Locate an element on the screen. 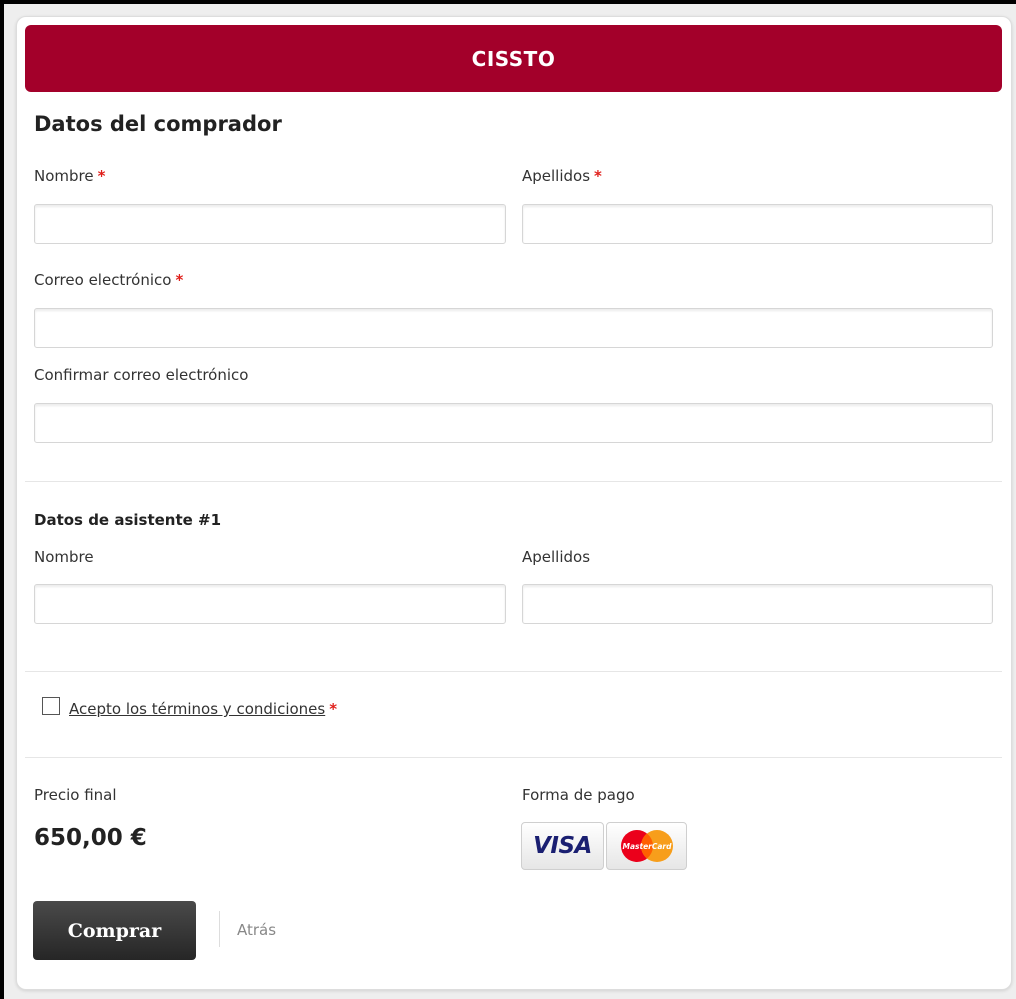  terms-row: Acepto los términos y condiciones * is located at coordinates (203, 709).